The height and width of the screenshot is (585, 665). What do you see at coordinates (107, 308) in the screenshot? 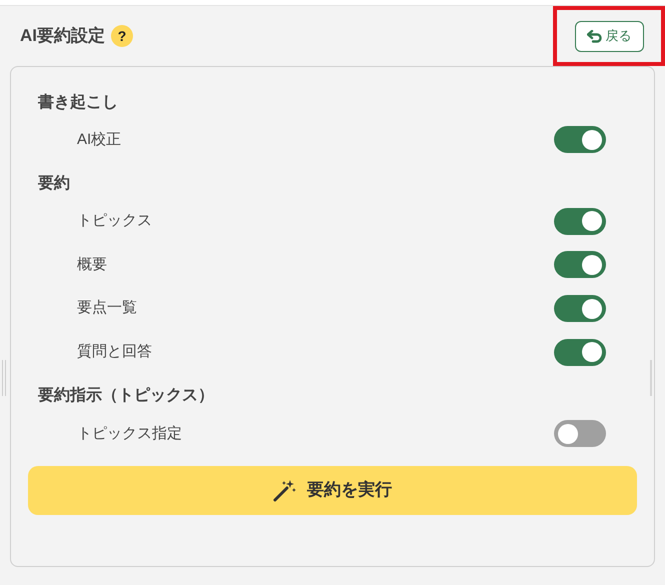
I see `setting-label: 要点一覧` at bounding box center [107, 308].